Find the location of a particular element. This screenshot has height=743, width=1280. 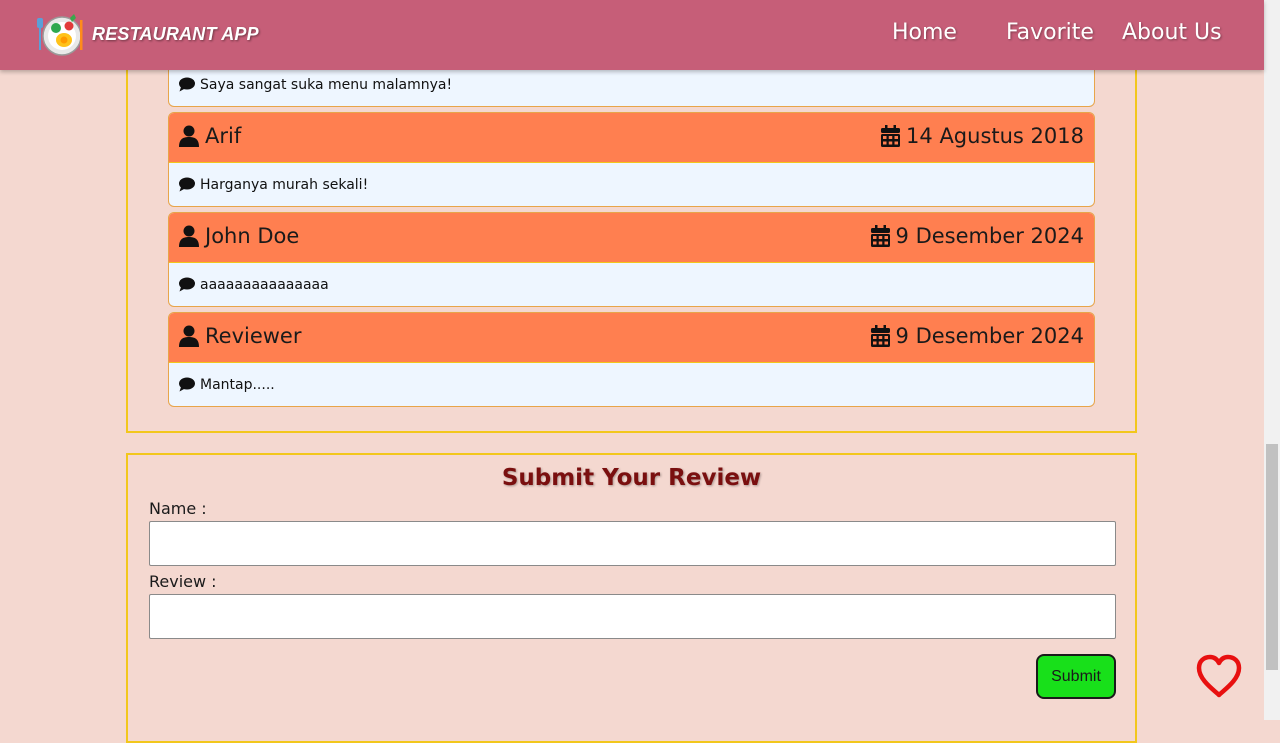

navbar: RESTAURANT APP Home Favorite About Us is located at coordinates (632, 35).